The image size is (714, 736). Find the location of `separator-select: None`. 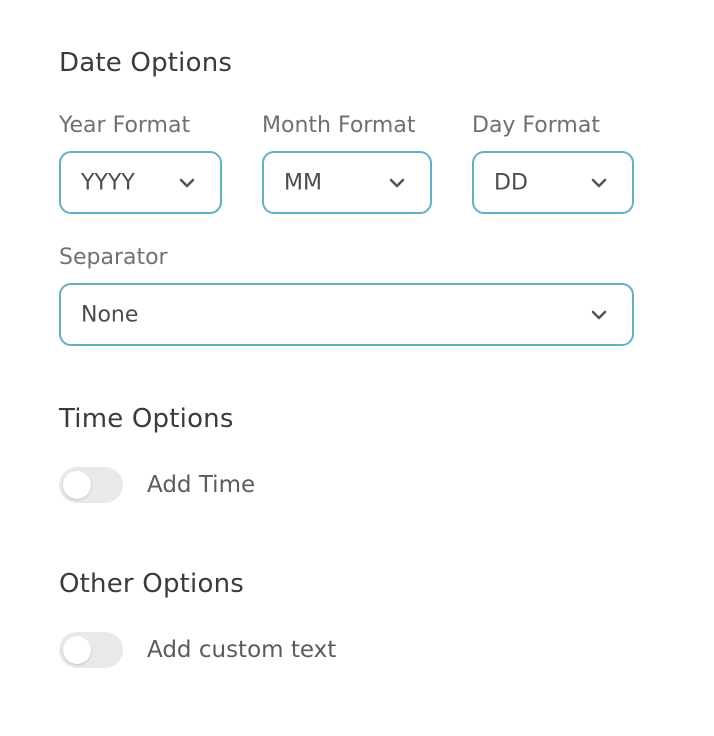

separator-select: None is located at coordinates (346, 314).